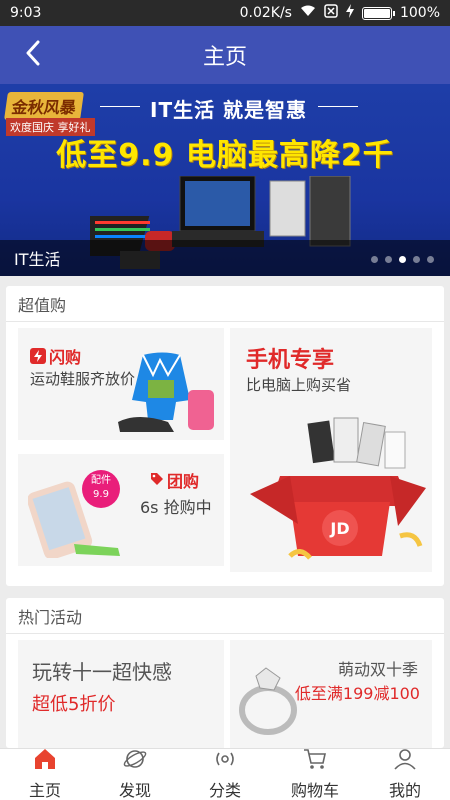 This screenshot has height=800, width=450. I want to click on phone-deals-panel: 手机专享 比电脑上购买省 JD, so click(331, 450).